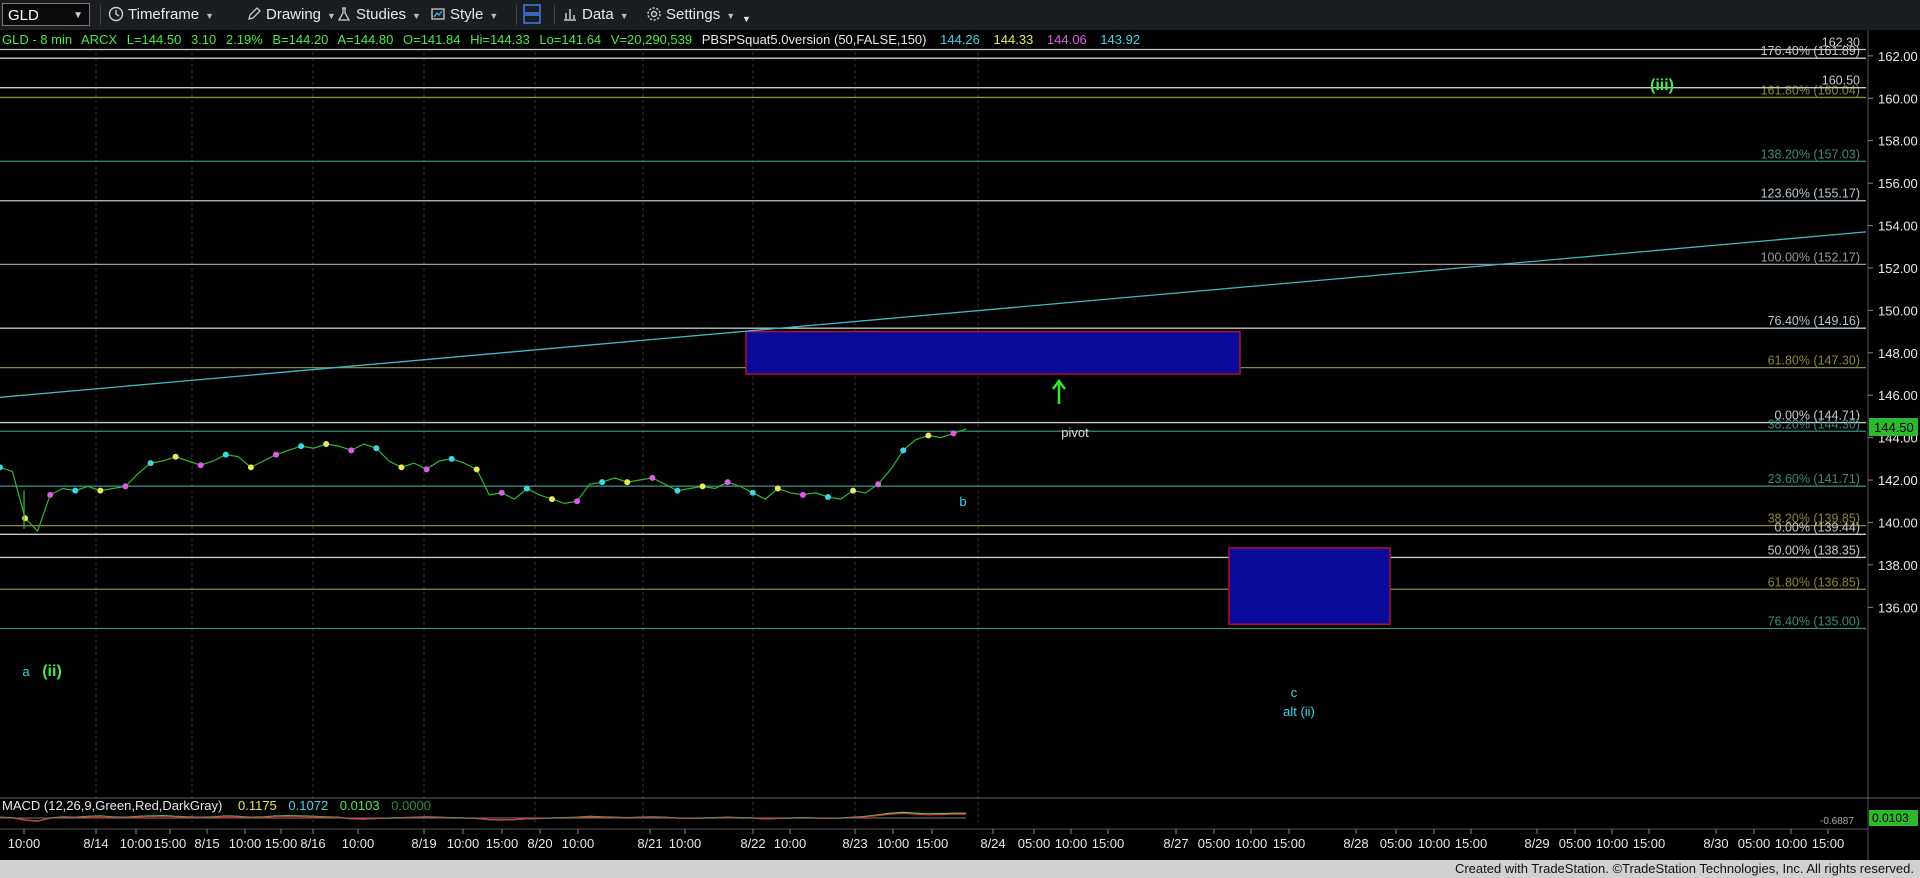  What do you see at coordinates (539, 843) in the screenshot?
I see `x-tick-label: 8/20` at bounding box center [539, 843].